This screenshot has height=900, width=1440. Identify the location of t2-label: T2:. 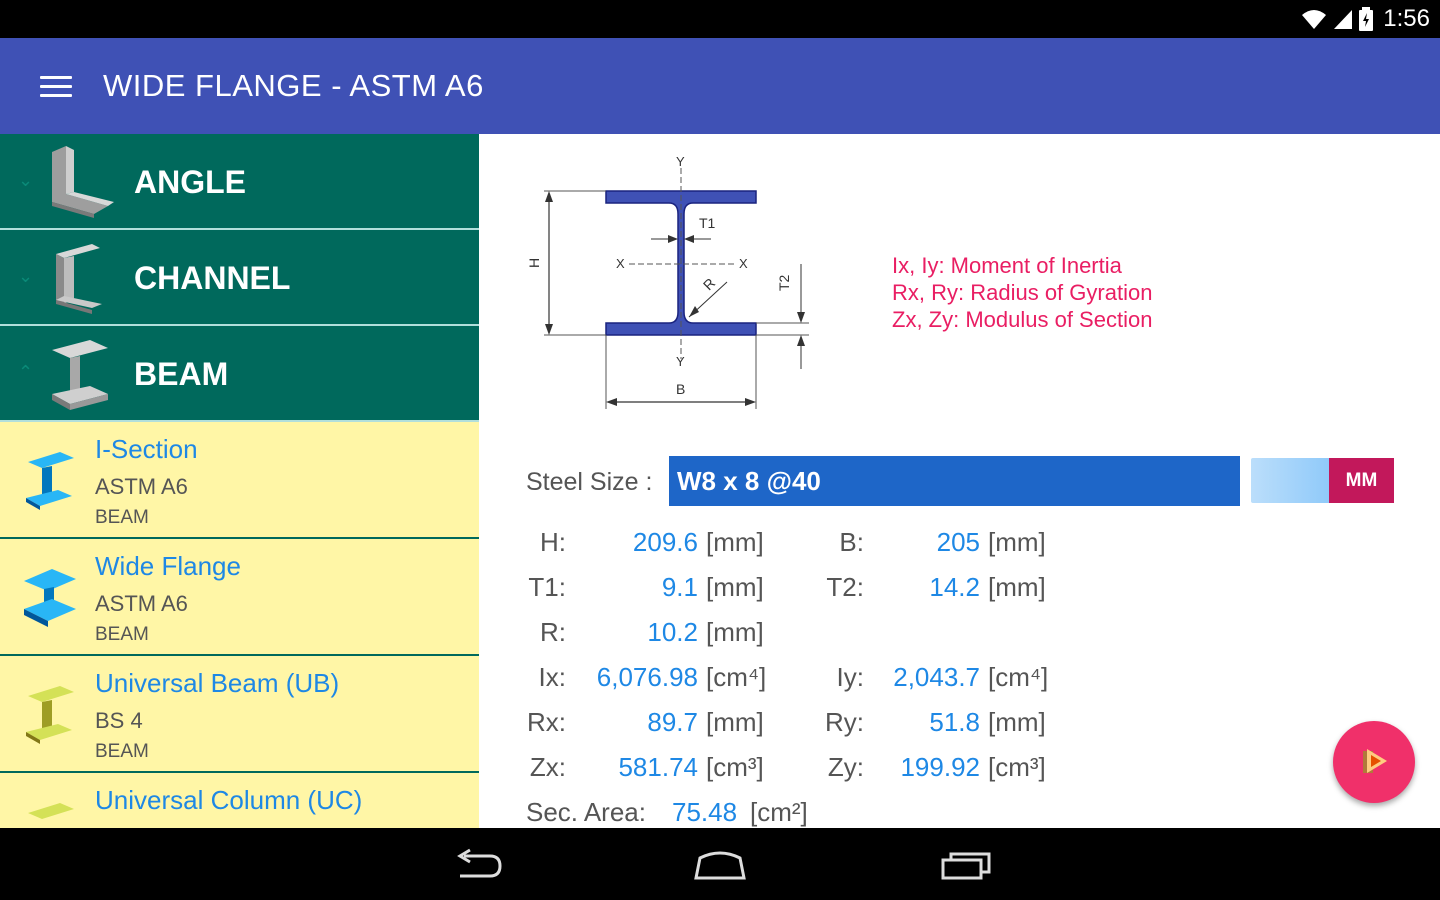
(845, 587).